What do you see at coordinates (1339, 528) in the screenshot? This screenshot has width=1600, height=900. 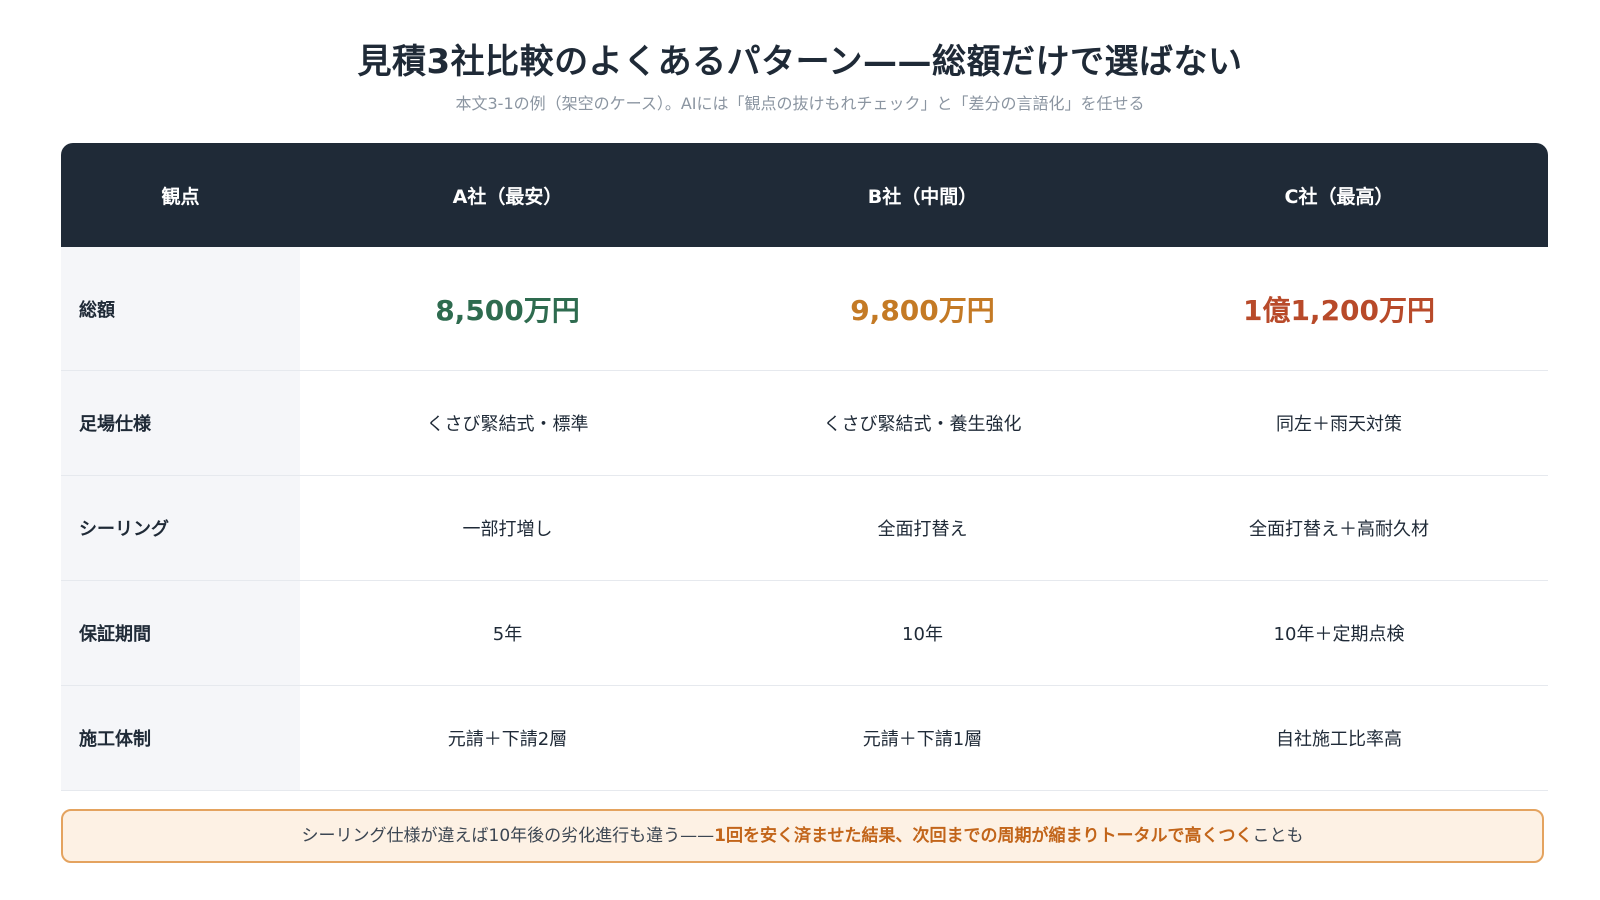 I see `table-cell: 全面打替え＋高耐久材` at bounding box center [1339, 528].